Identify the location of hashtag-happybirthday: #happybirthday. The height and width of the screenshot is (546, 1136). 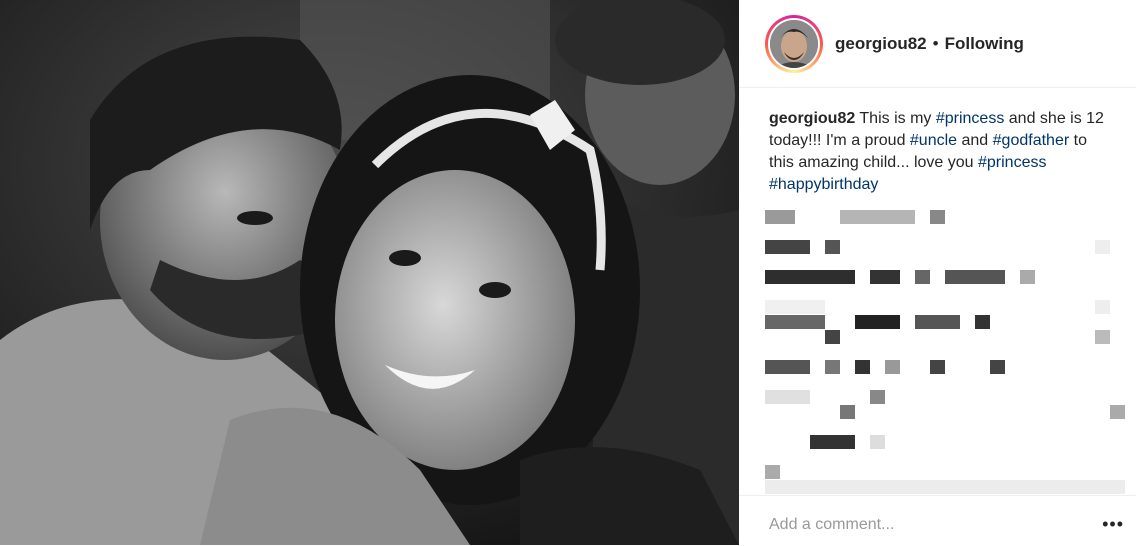
(823, 184).